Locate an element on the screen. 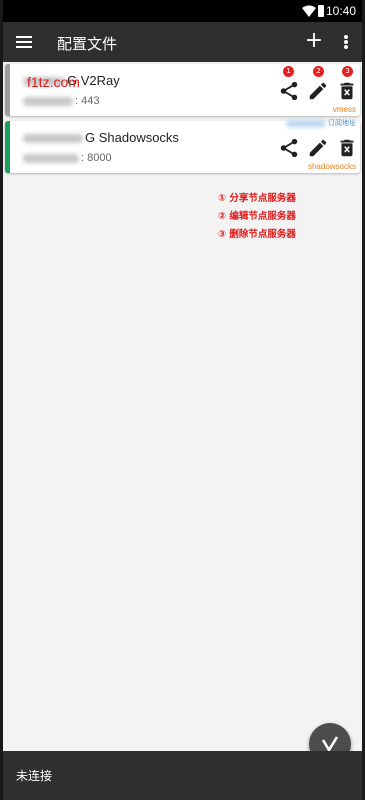  server-address: : 8000 is located at coordinates (67, 158).